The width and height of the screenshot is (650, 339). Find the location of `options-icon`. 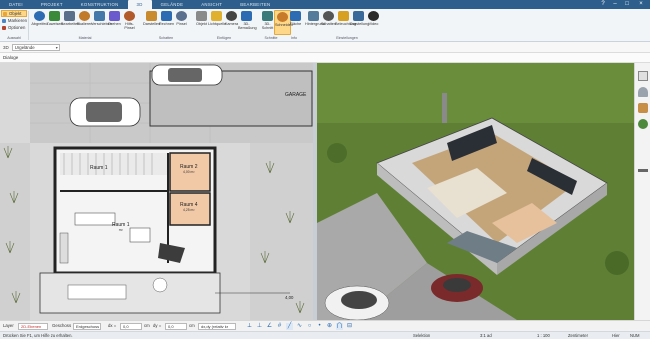

options-icon is located at coordinates (4, 27).